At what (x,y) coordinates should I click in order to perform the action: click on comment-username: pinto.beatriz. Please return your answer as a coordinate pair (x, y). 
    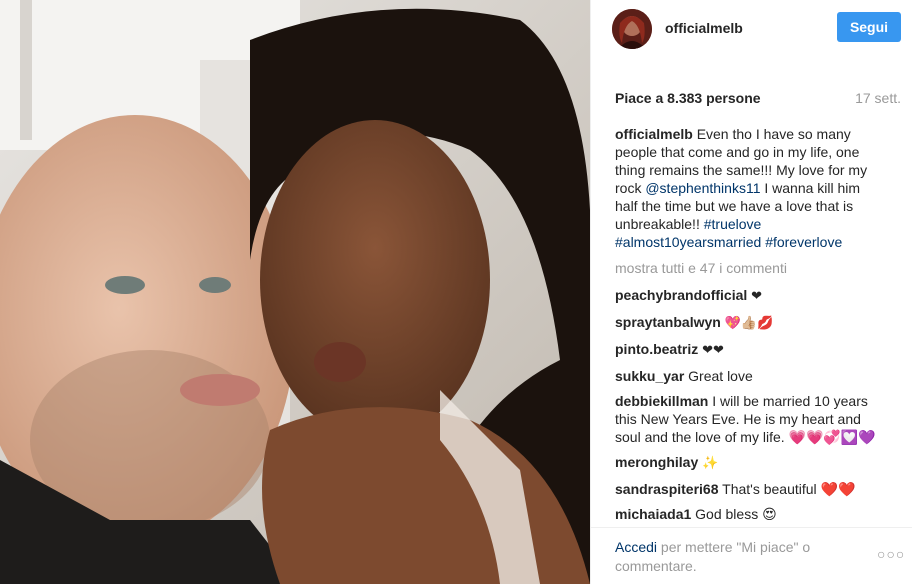
    Looking at the image, I should click on (656, 349).